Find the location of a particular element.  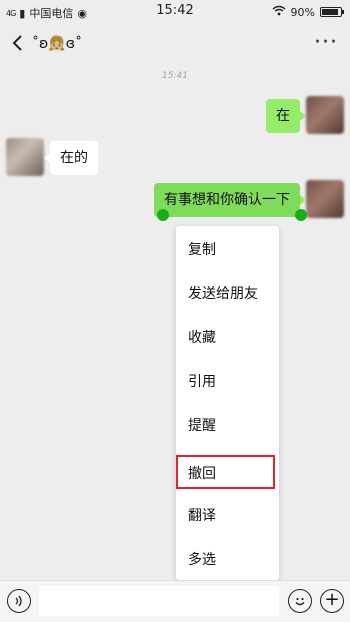

message-text: 在 is located at coordinates (283, 116).